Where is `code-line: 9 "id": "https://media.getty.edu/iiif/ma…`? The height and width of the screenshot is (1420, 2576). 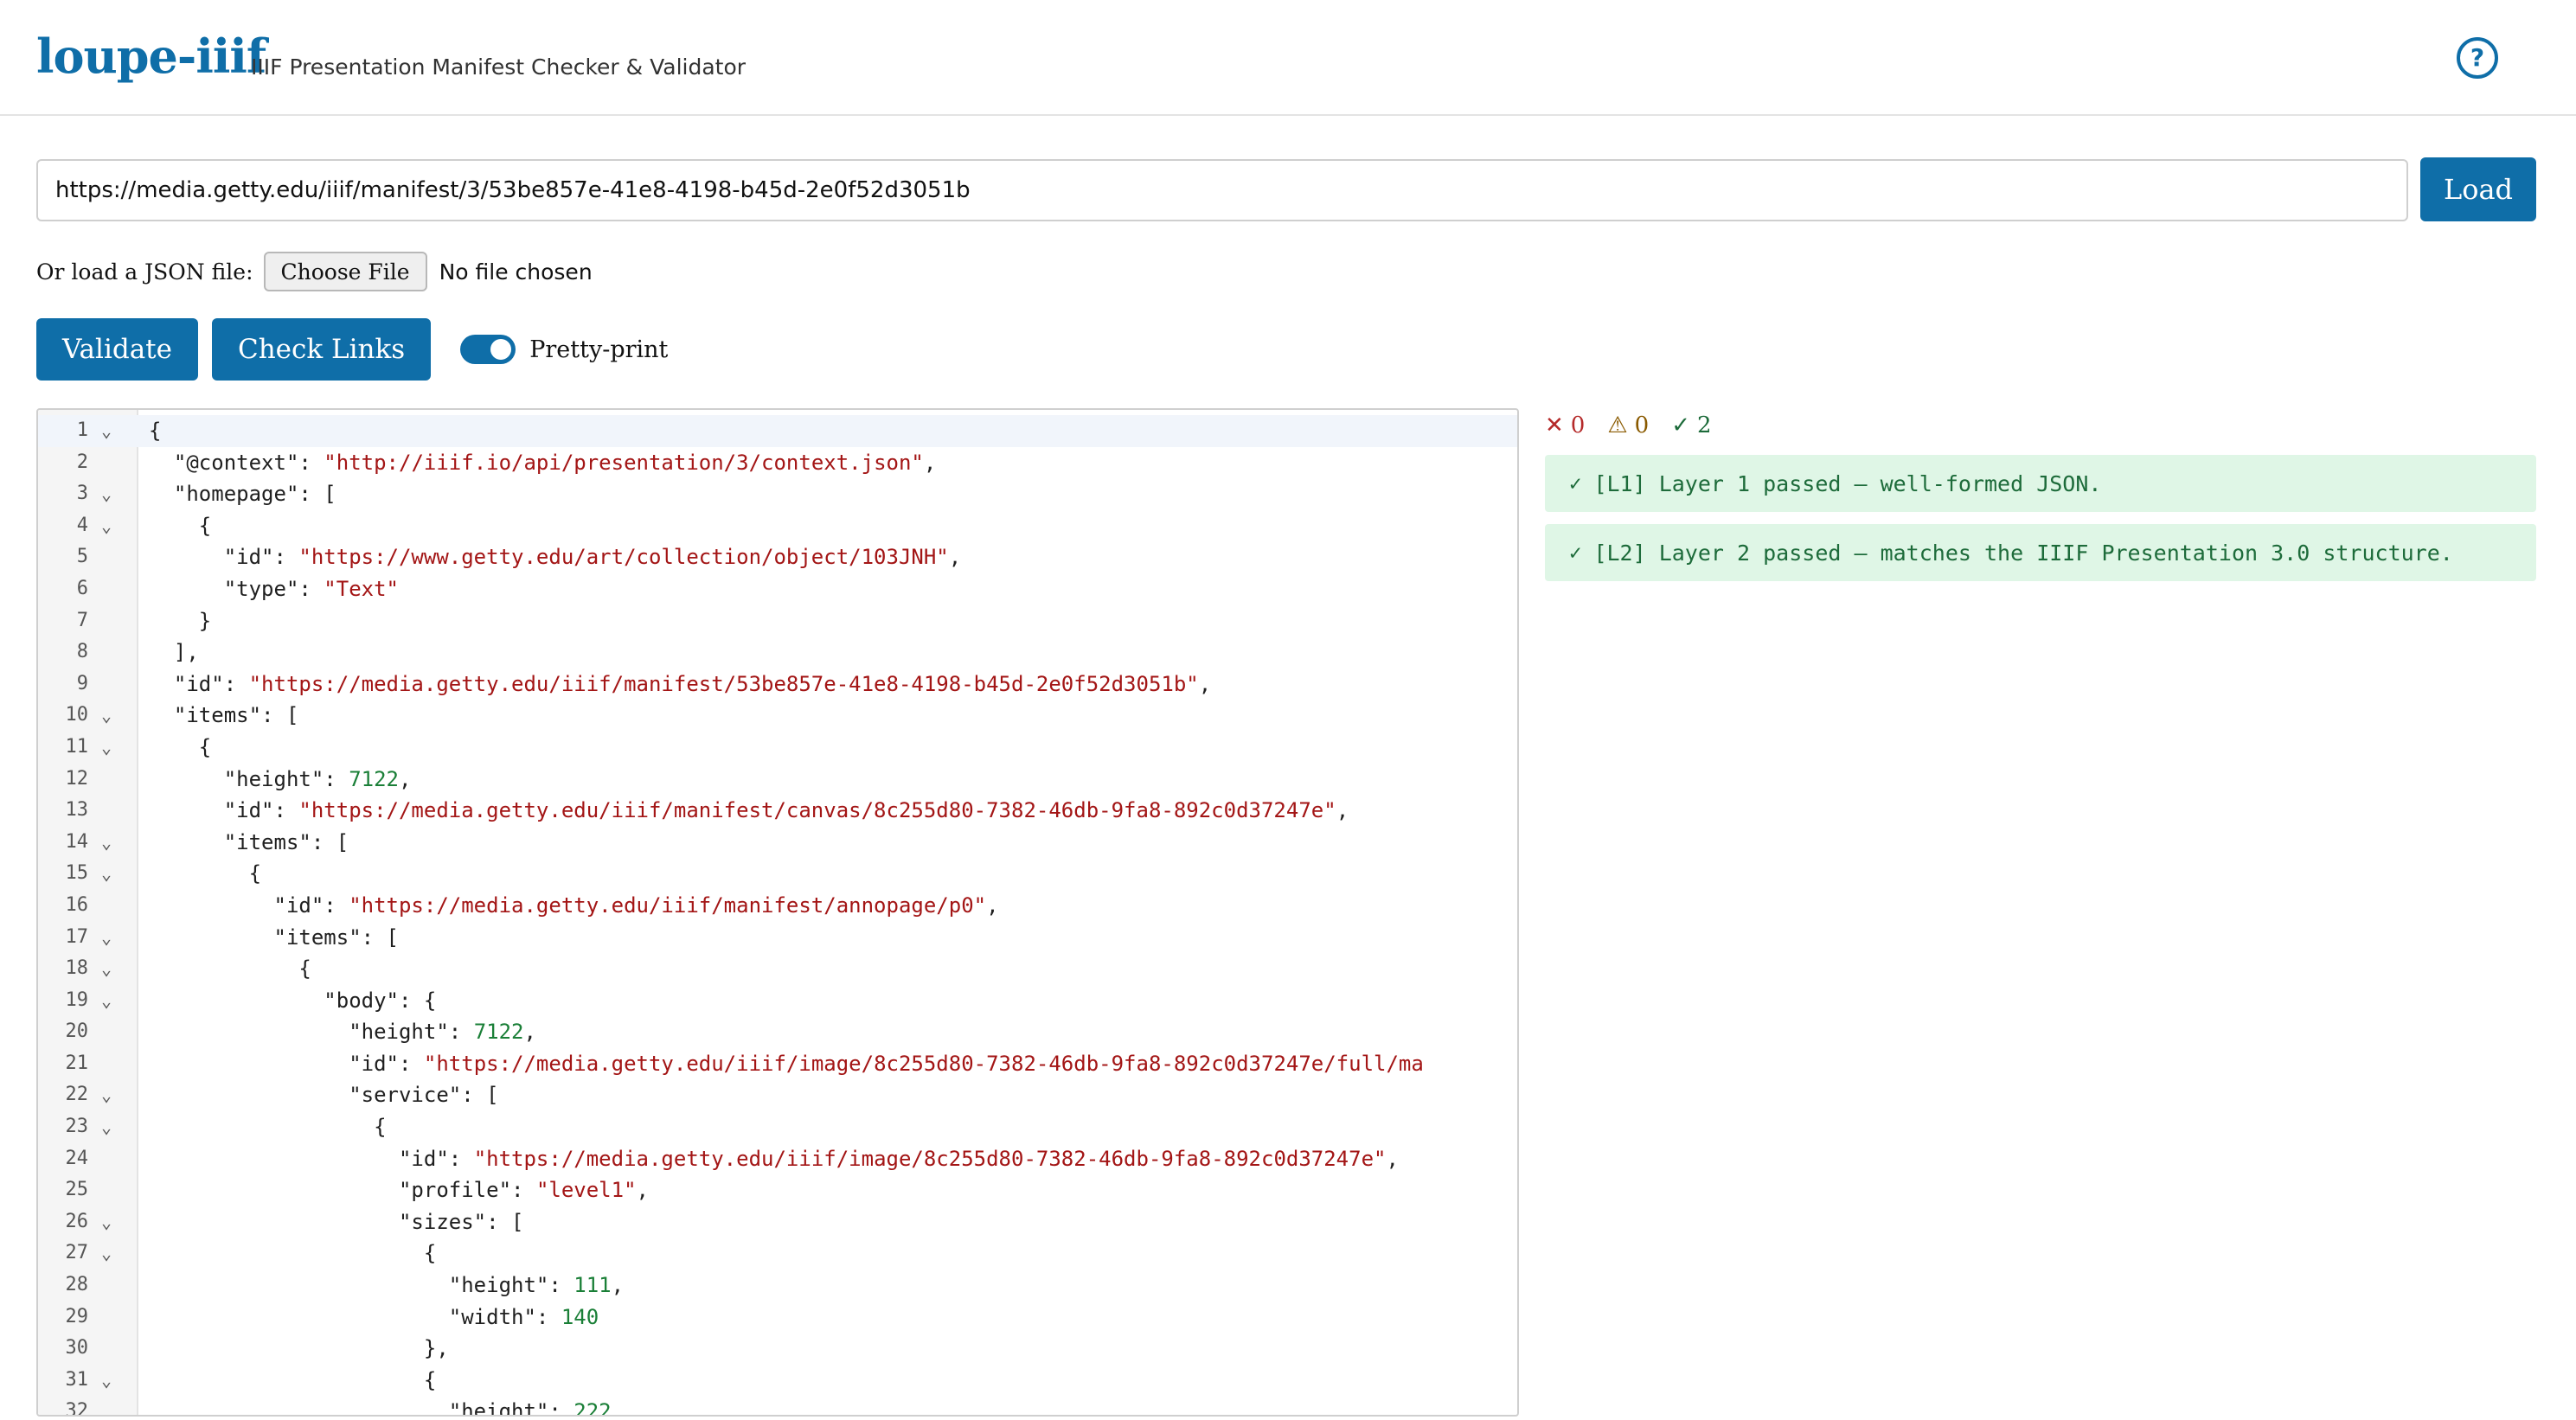
code-line: 9 "id": "https://media.getty.edu/iiif/ma… is located at coordinates (777, 684).